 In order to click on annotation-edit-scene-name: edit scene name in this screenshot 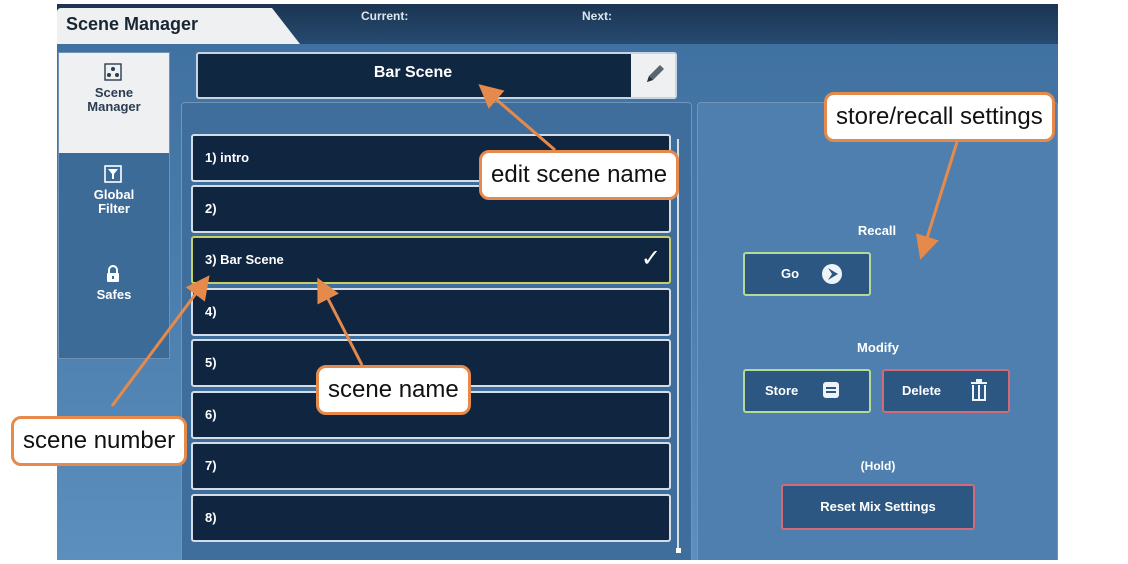, I will do `click(579, 175)`.